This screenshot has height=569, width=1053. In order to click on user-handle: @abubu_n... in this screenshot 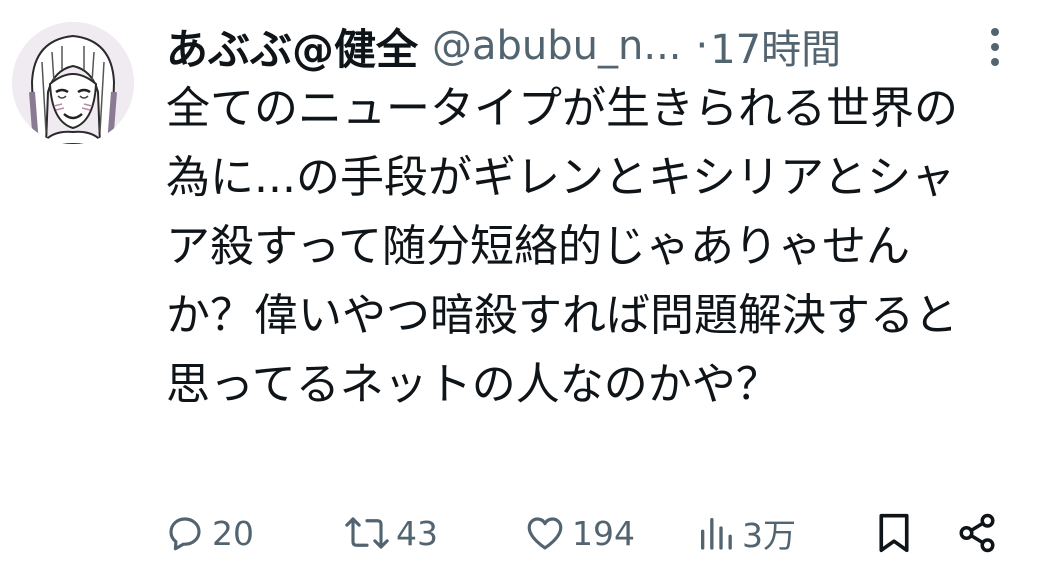, I will do `click(557, 46)`.